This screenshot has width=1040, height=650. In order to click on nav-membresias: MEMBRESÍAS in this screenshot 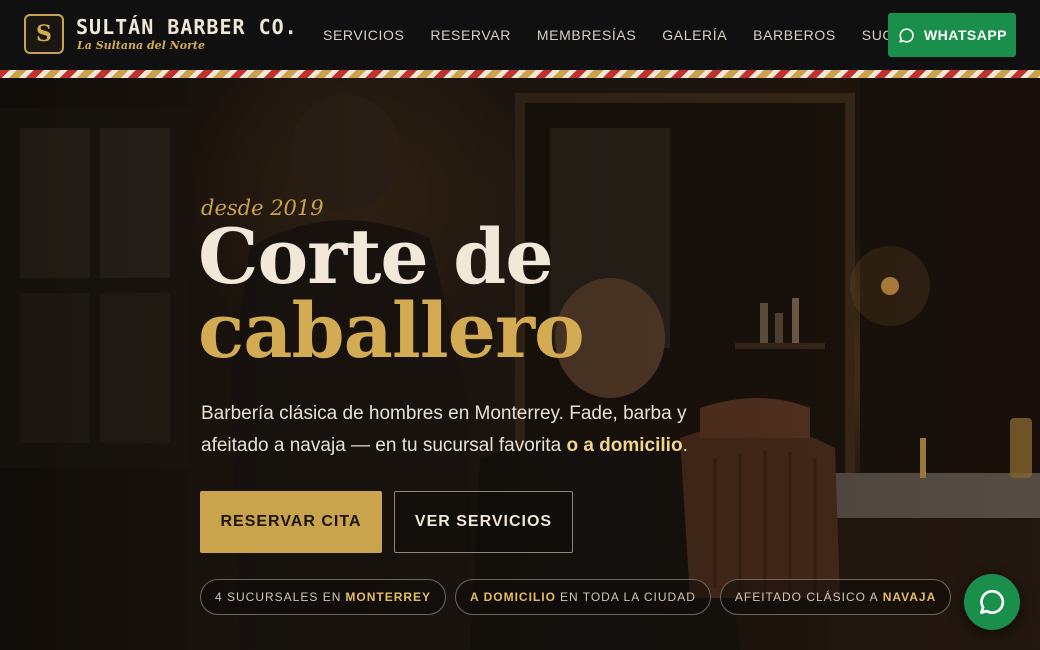, I will do `click(586, 35)`.